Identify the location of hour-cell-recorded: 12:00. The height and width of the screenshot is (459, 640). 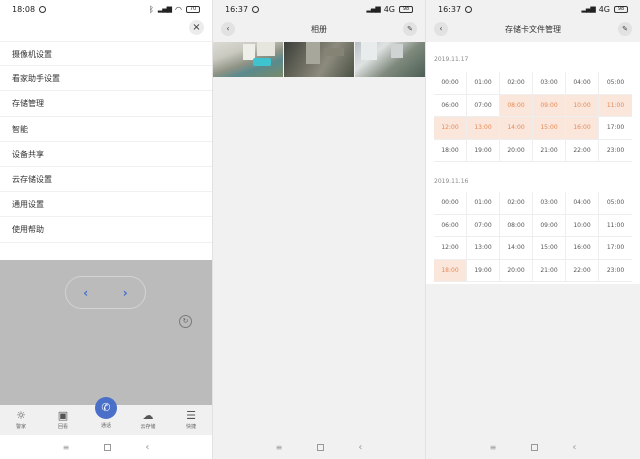
(450, 128).